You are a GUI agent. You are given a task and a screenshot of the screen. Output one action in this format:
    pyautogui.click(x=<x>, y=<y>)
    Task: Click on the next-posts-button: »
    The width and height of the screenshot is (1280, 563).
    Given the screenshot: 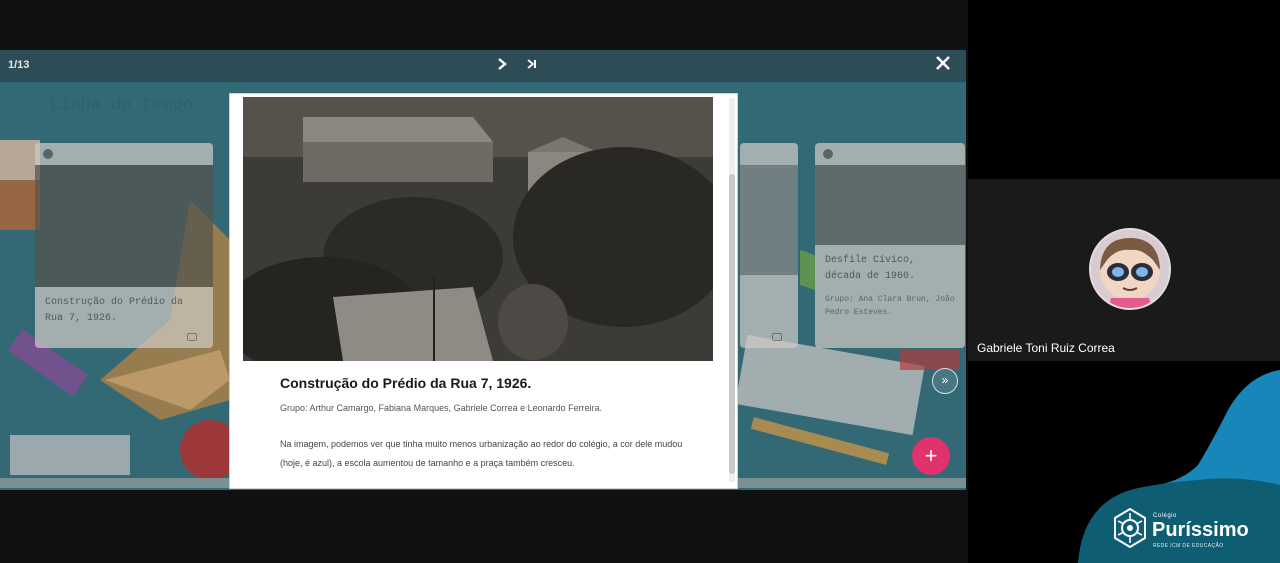 What is the action you would take?
    pyautogui.click(x=945, y=381)
    